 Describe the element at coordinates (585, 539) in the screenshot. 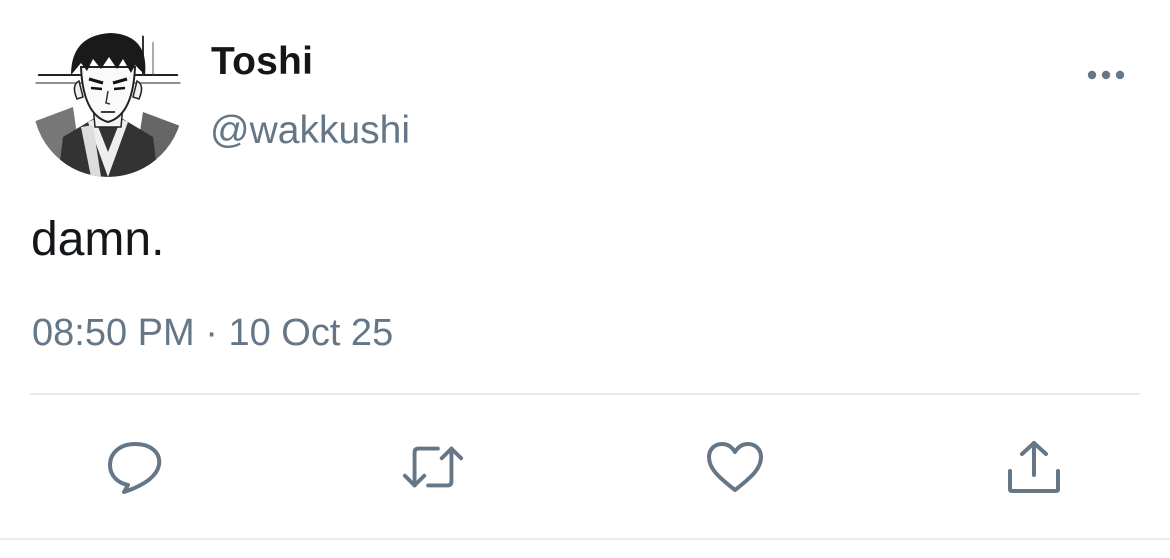

I see `bottom-divider` at that location.